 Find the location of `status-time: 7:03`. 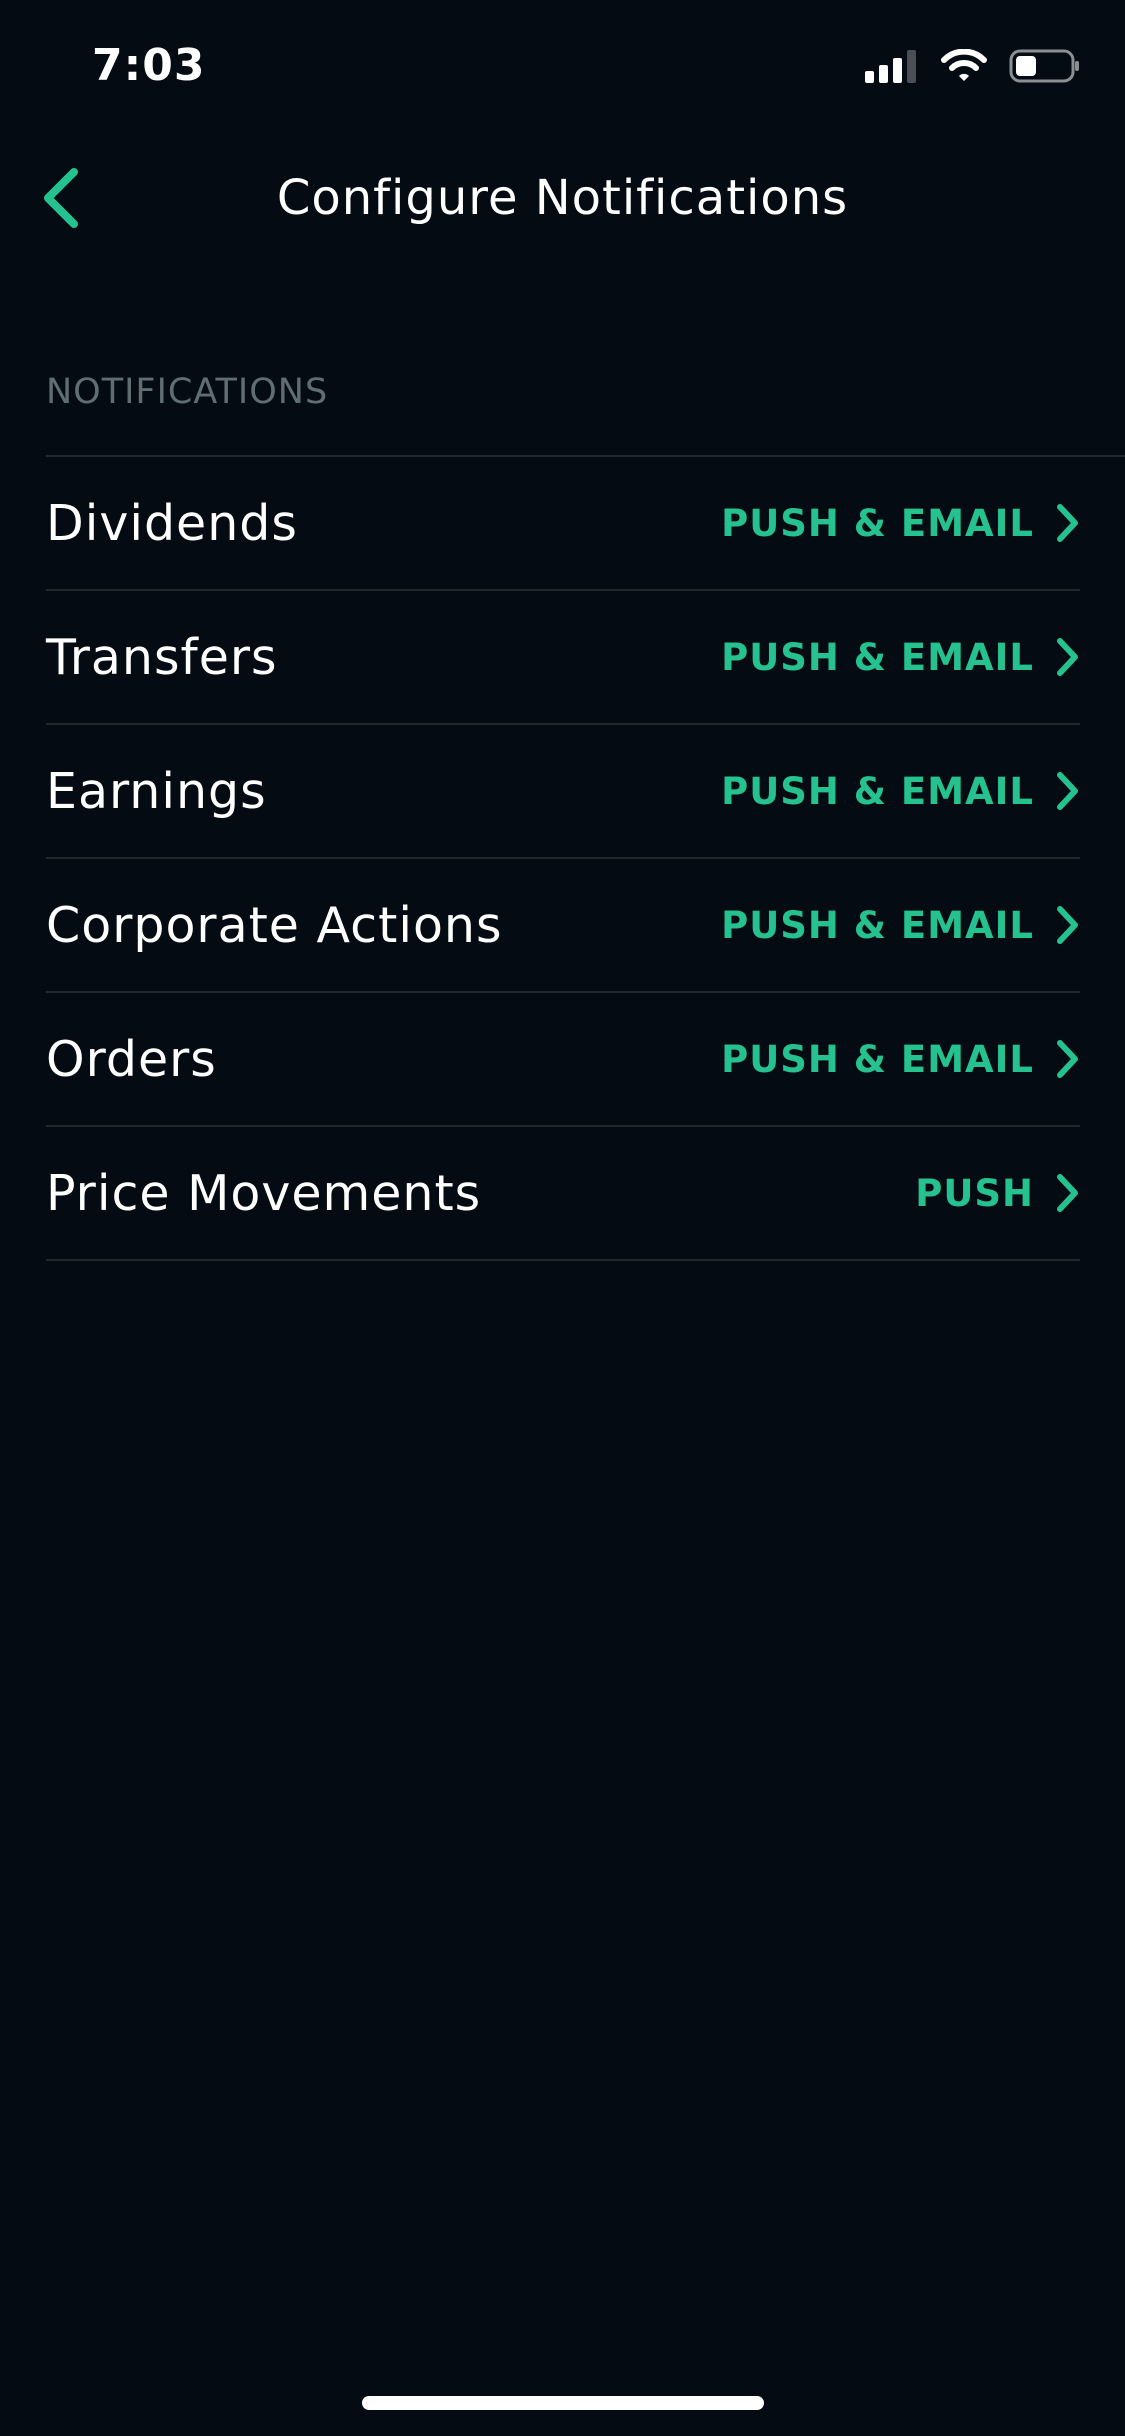

status-time: 7:03 is located at coordinates (149, 65).